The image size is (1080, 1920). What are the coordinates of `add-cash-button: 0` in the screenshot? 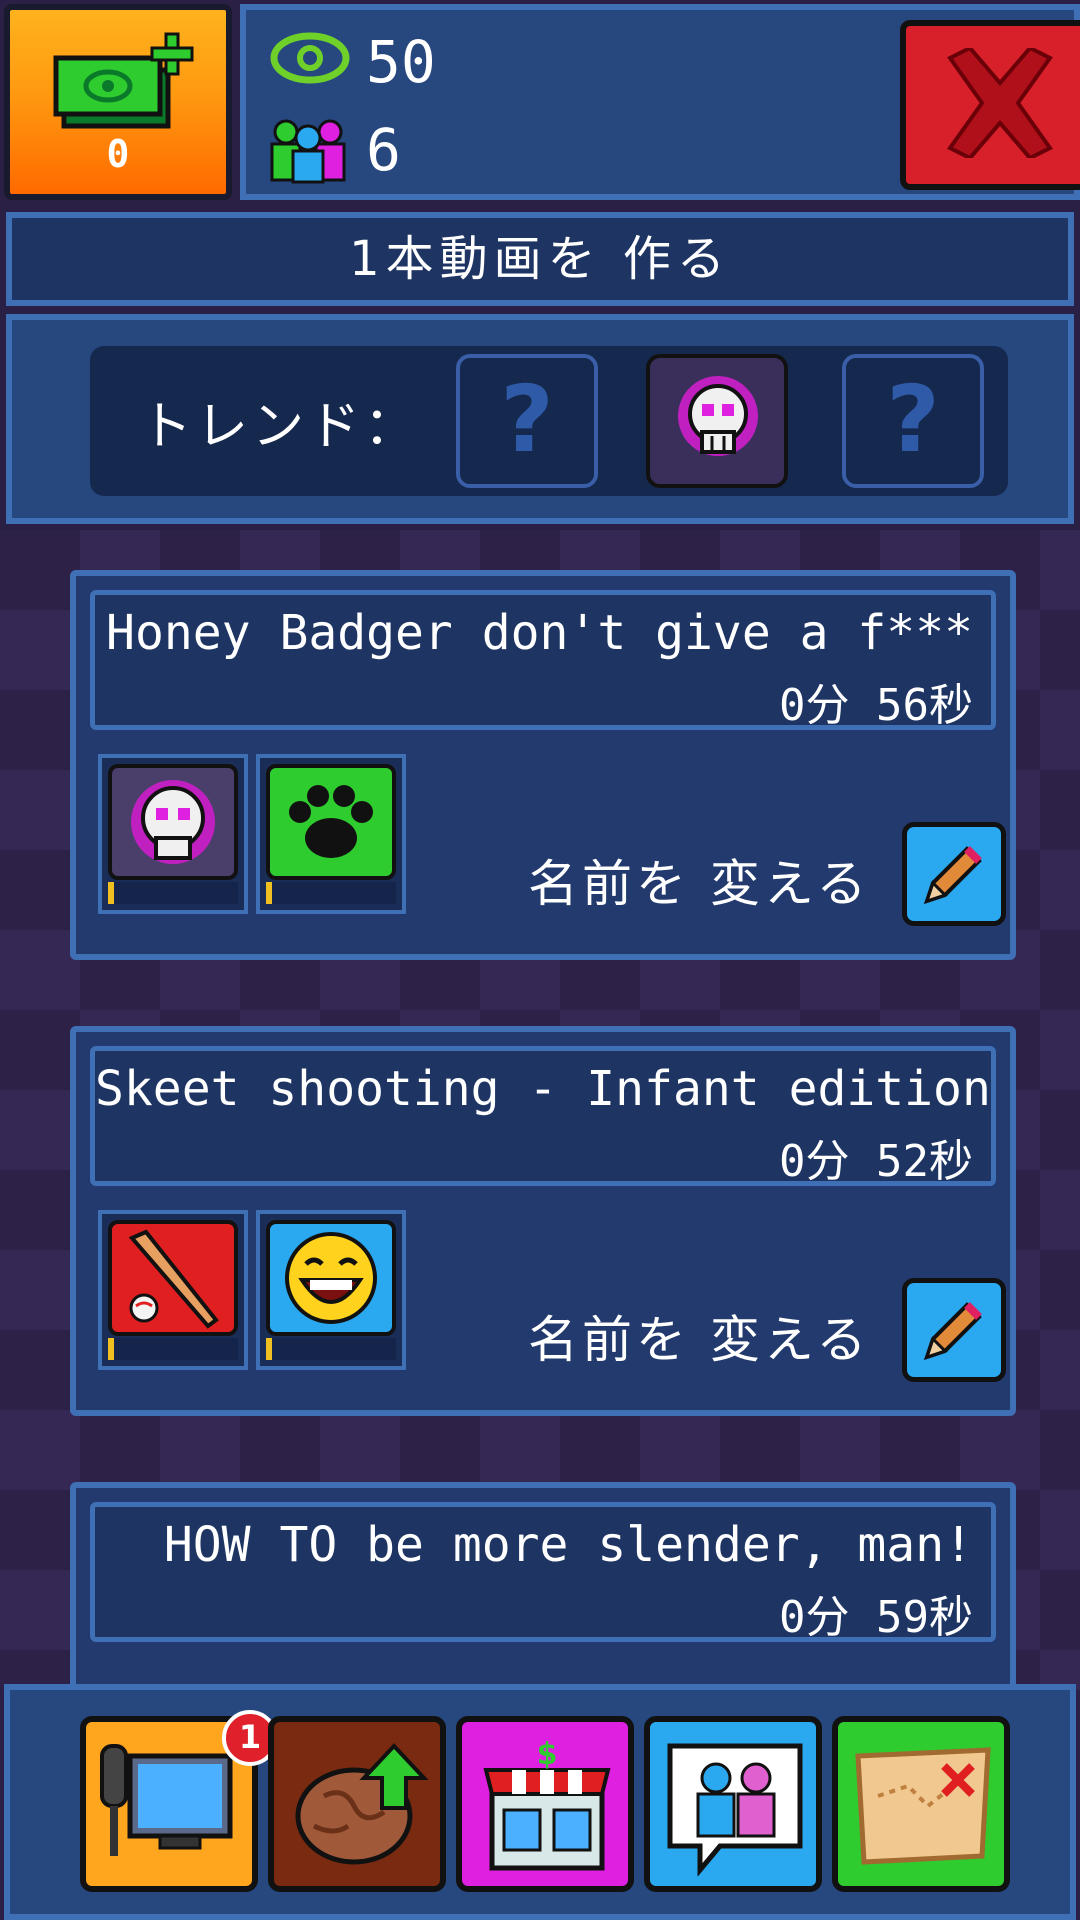 It's located at (118, 102).